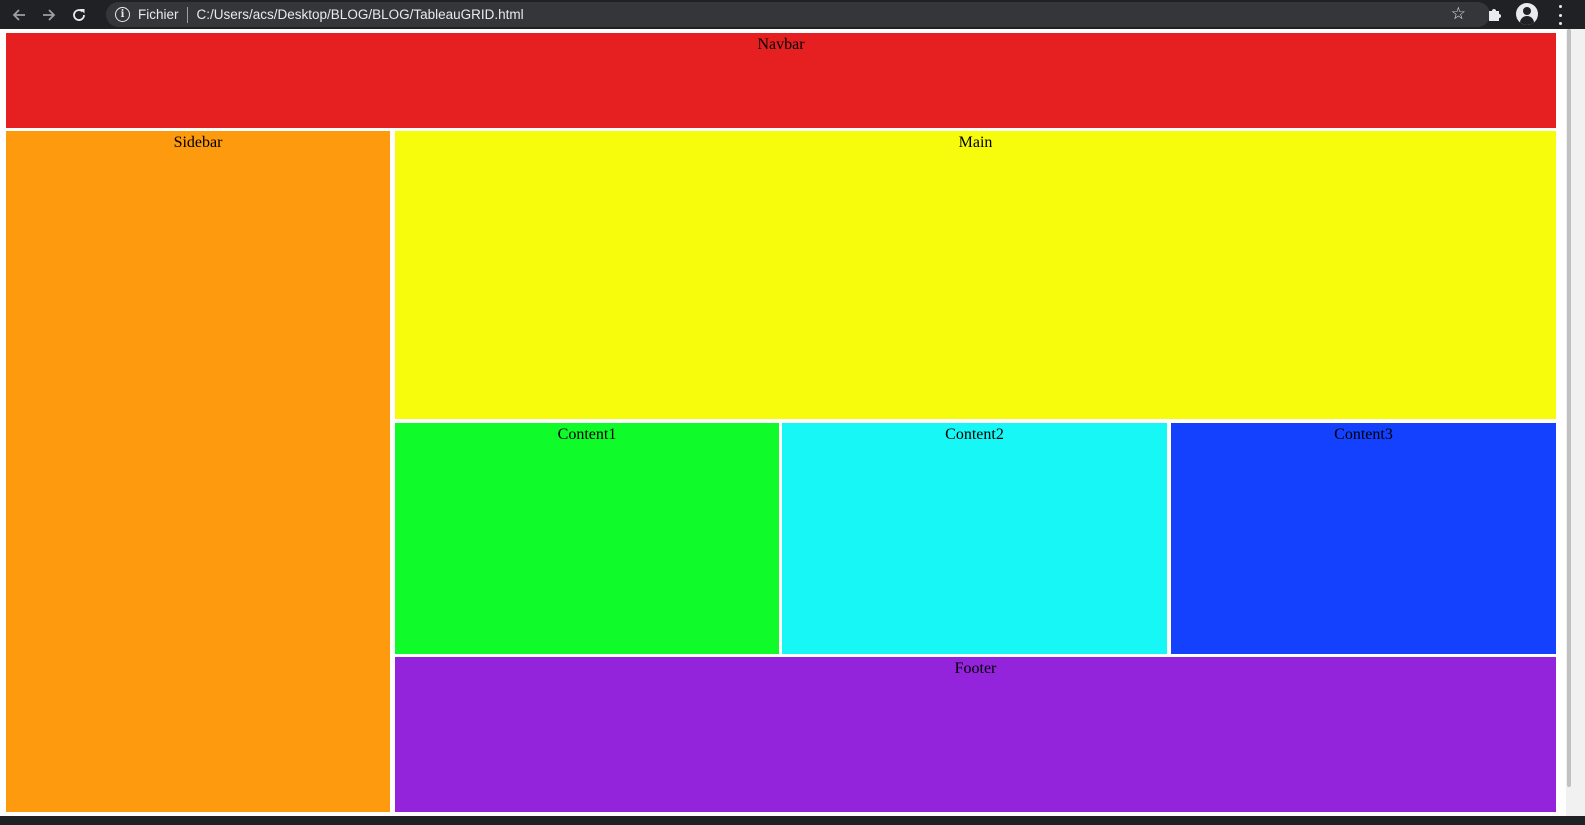 The image size is (1585, 825). I want to click on puzzle-icon, so click(1495, 15).